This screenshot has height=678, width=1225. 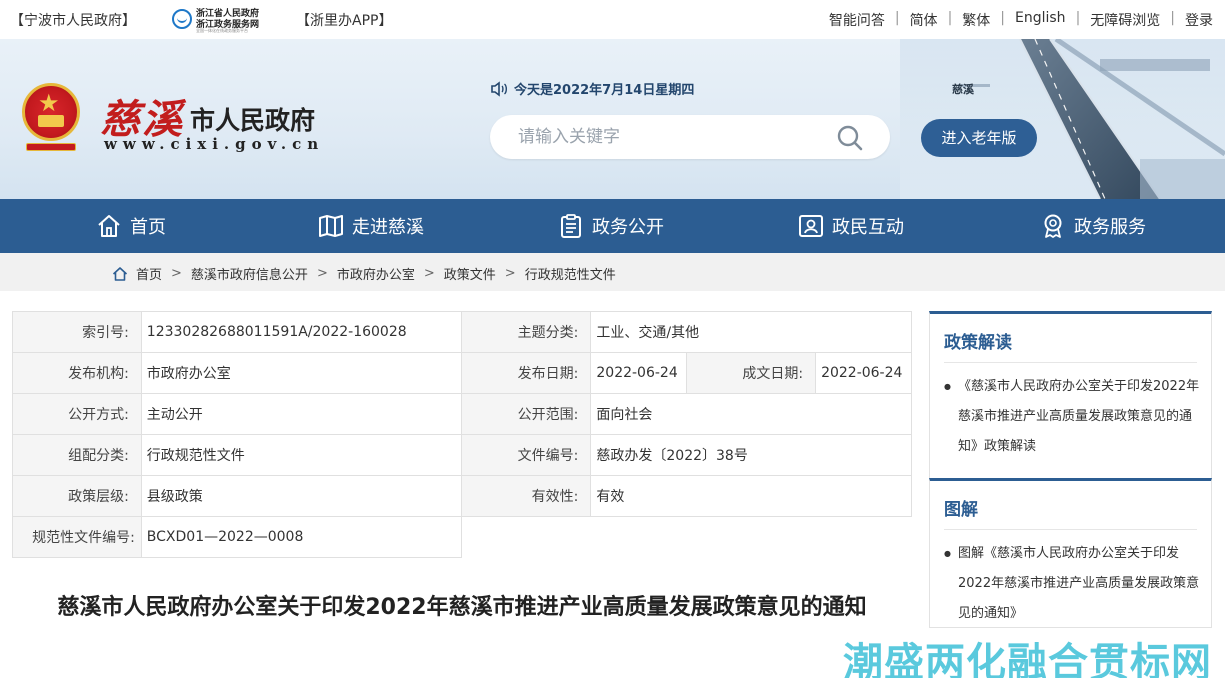 I want to click on brand-url: www.cixi.gov.cn, so click(x=214, y=144).